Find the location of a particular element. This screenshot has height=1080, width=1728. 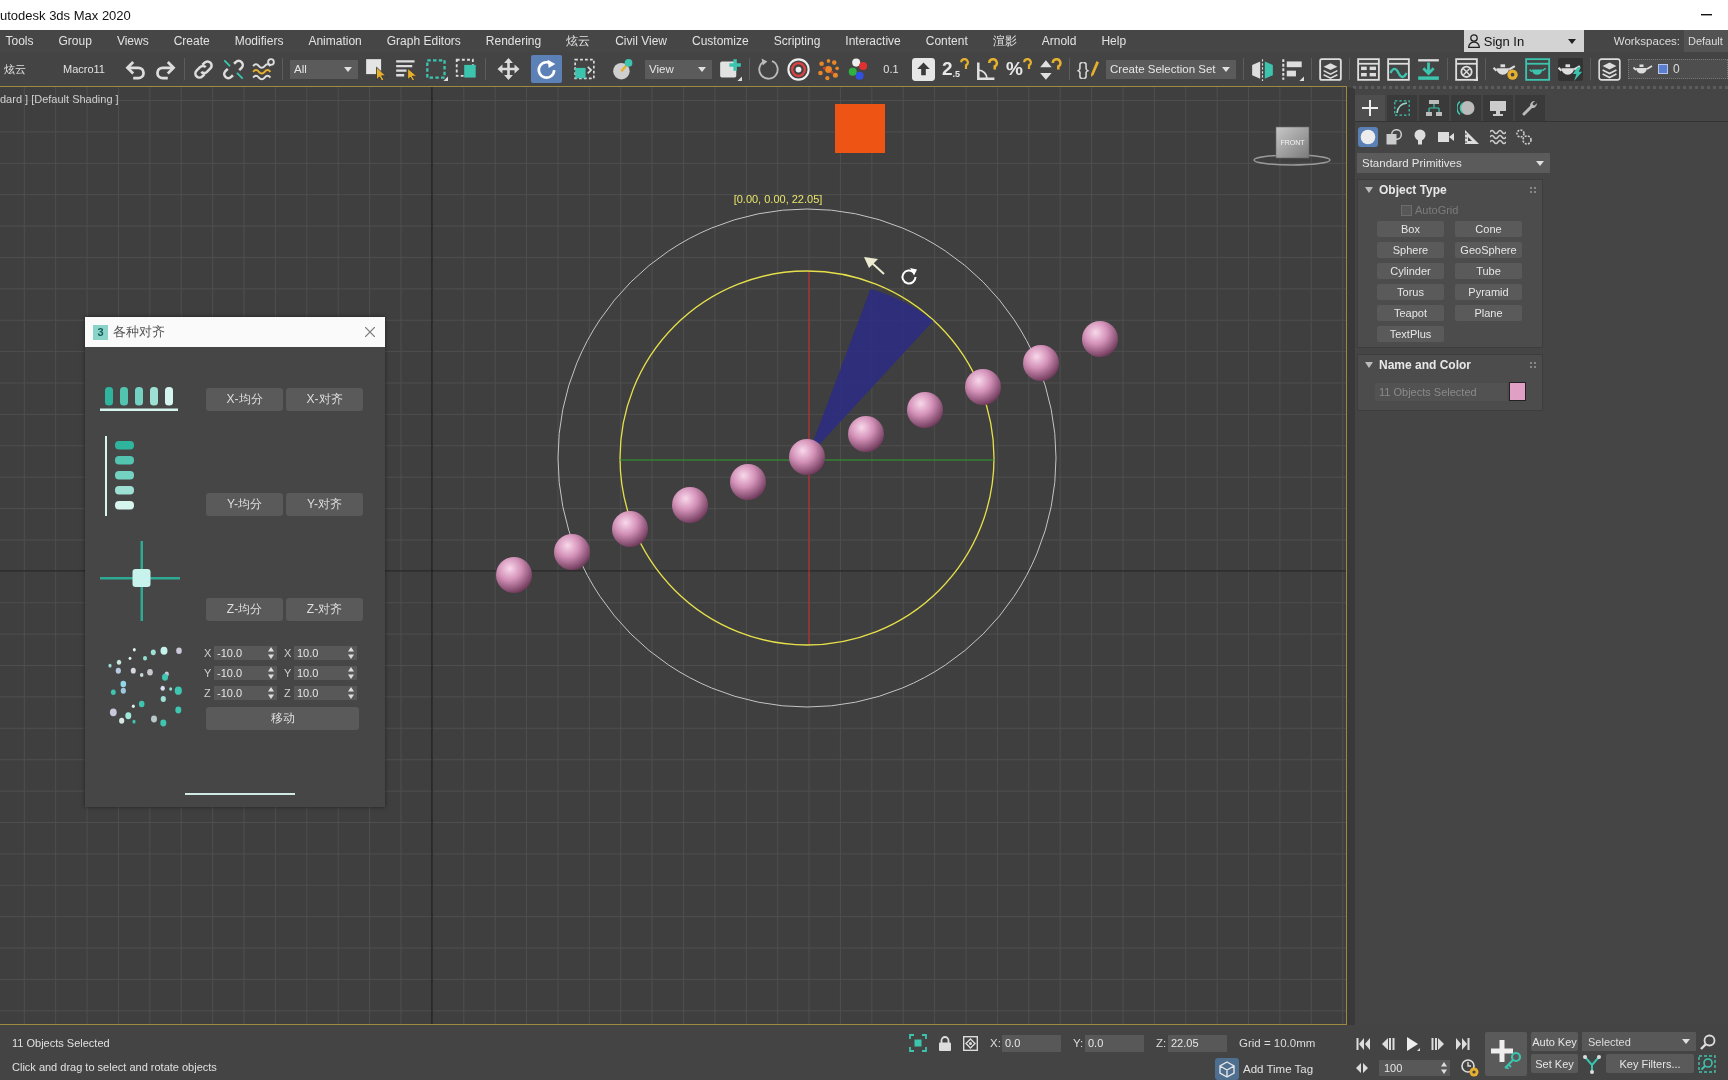

color-swatch is located at coordinates (1517, 391).